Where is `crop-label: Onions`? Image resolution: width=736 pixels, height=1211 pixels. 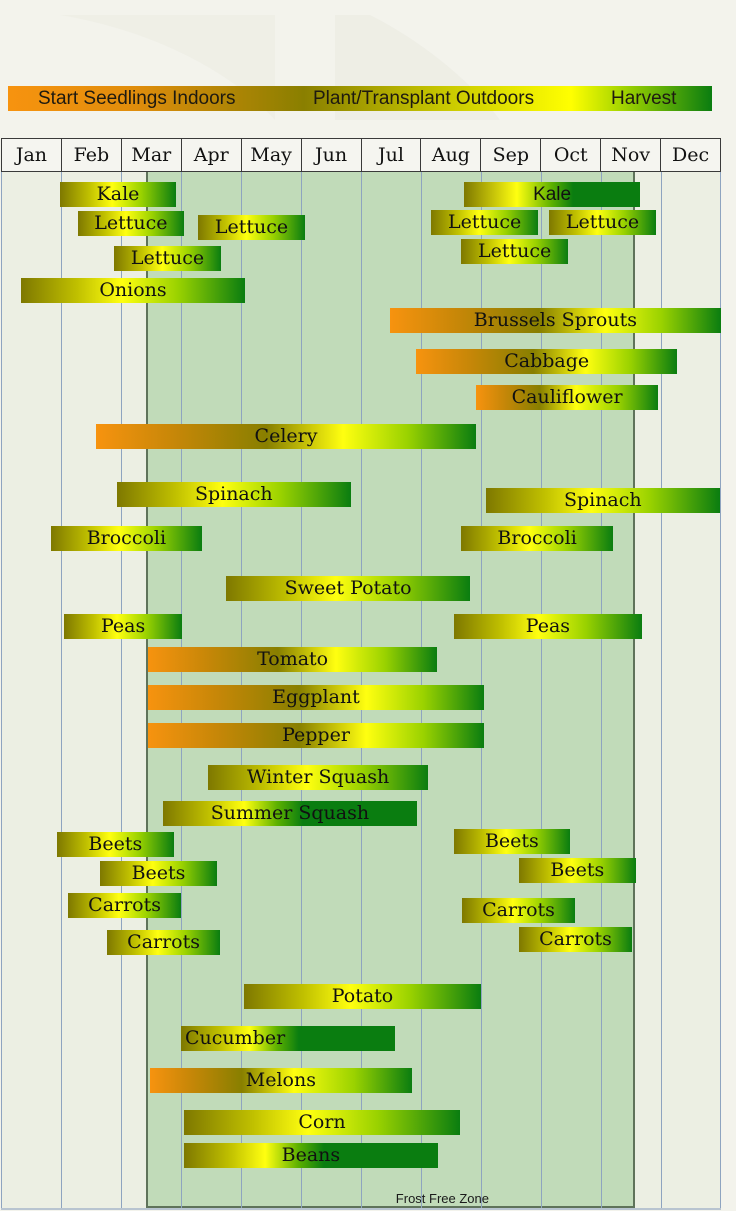 crop-label: Onions is located at coordinates (133, 289).